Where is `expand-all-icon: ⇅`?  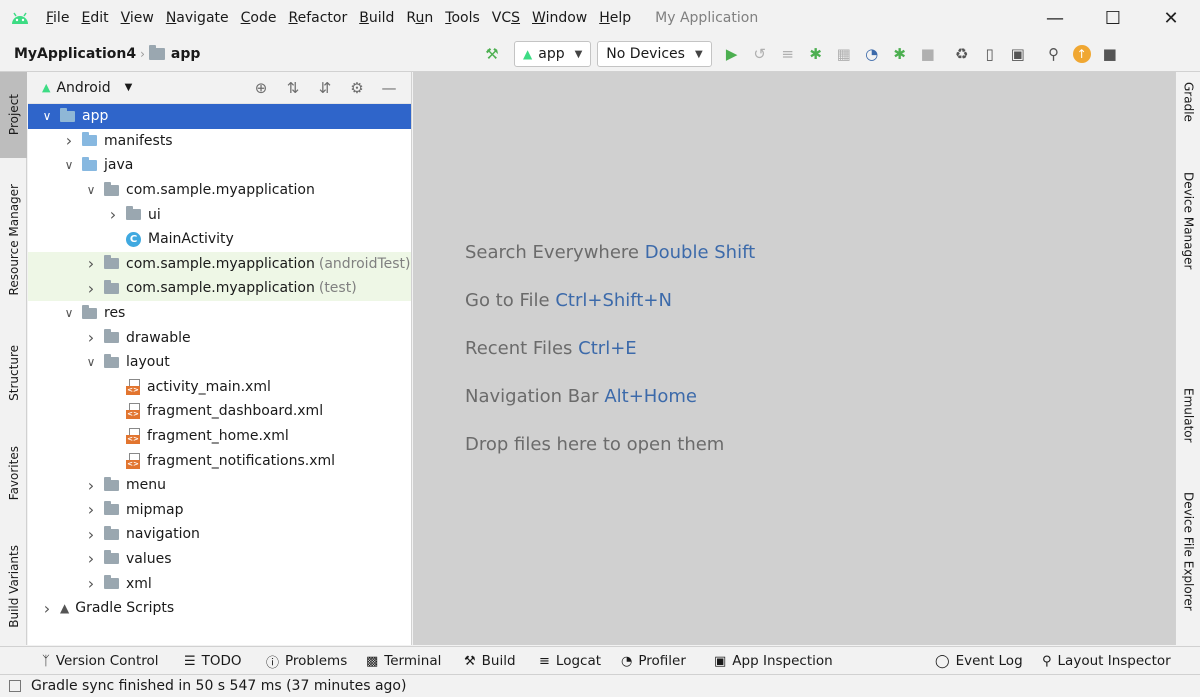
expand-all-icon: ⇅ is located at coordinates (293, 88).